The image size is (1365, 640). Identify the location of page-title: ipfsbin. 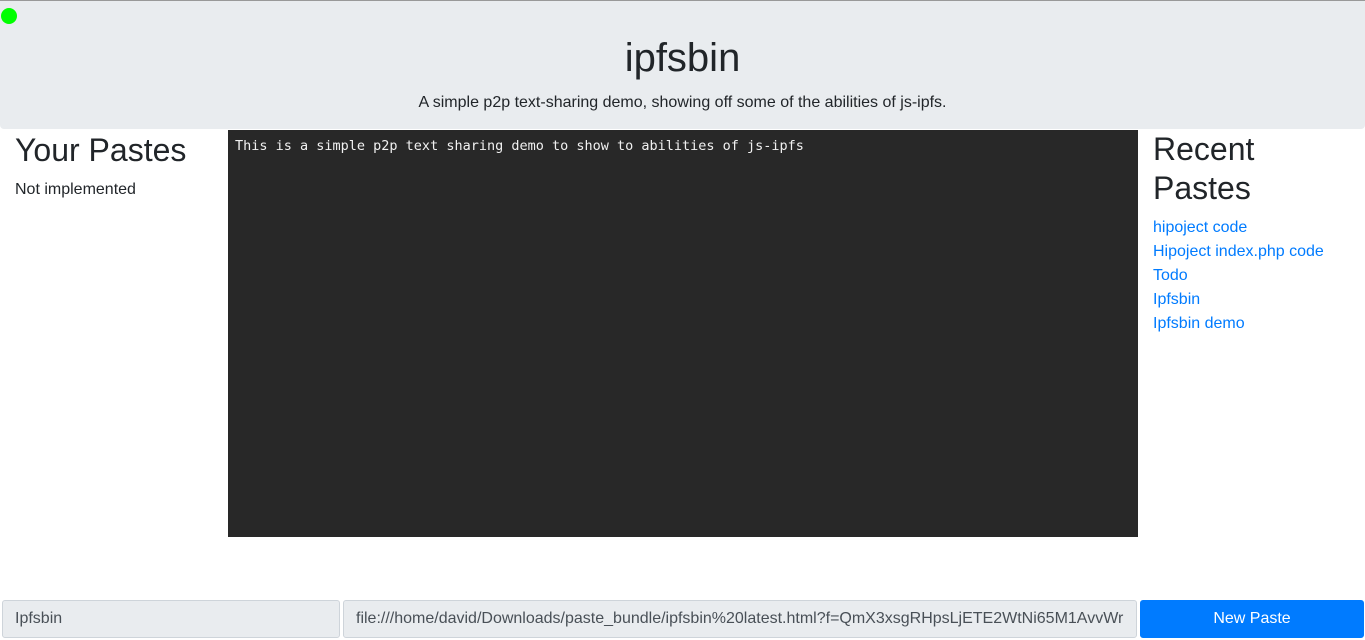
(682, 58).